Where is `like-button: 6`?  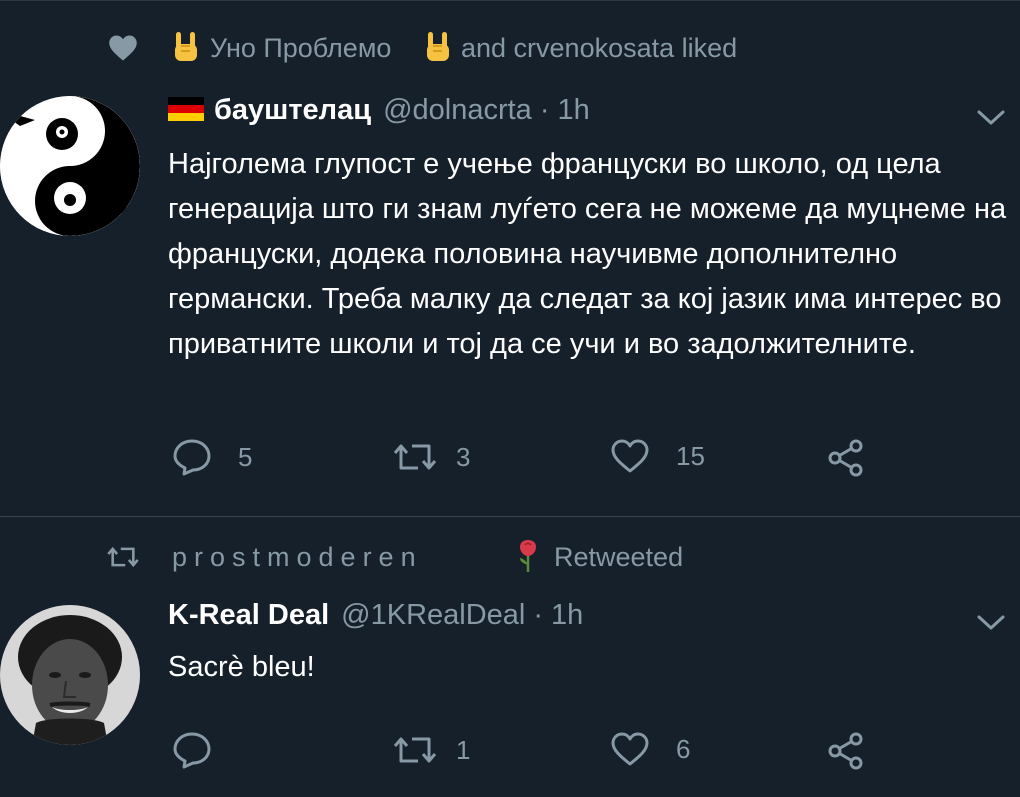 like-button: 6 is located at coordinates (650, 749).